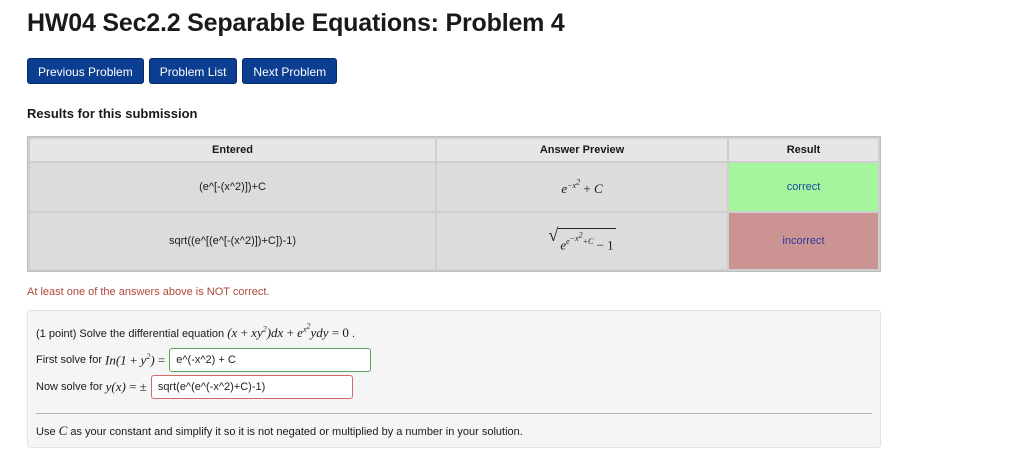 The width and height of the screenshot is (1024, 458). I want to click on question-2: Now solve for y(x) = ±, so click(194, 387).